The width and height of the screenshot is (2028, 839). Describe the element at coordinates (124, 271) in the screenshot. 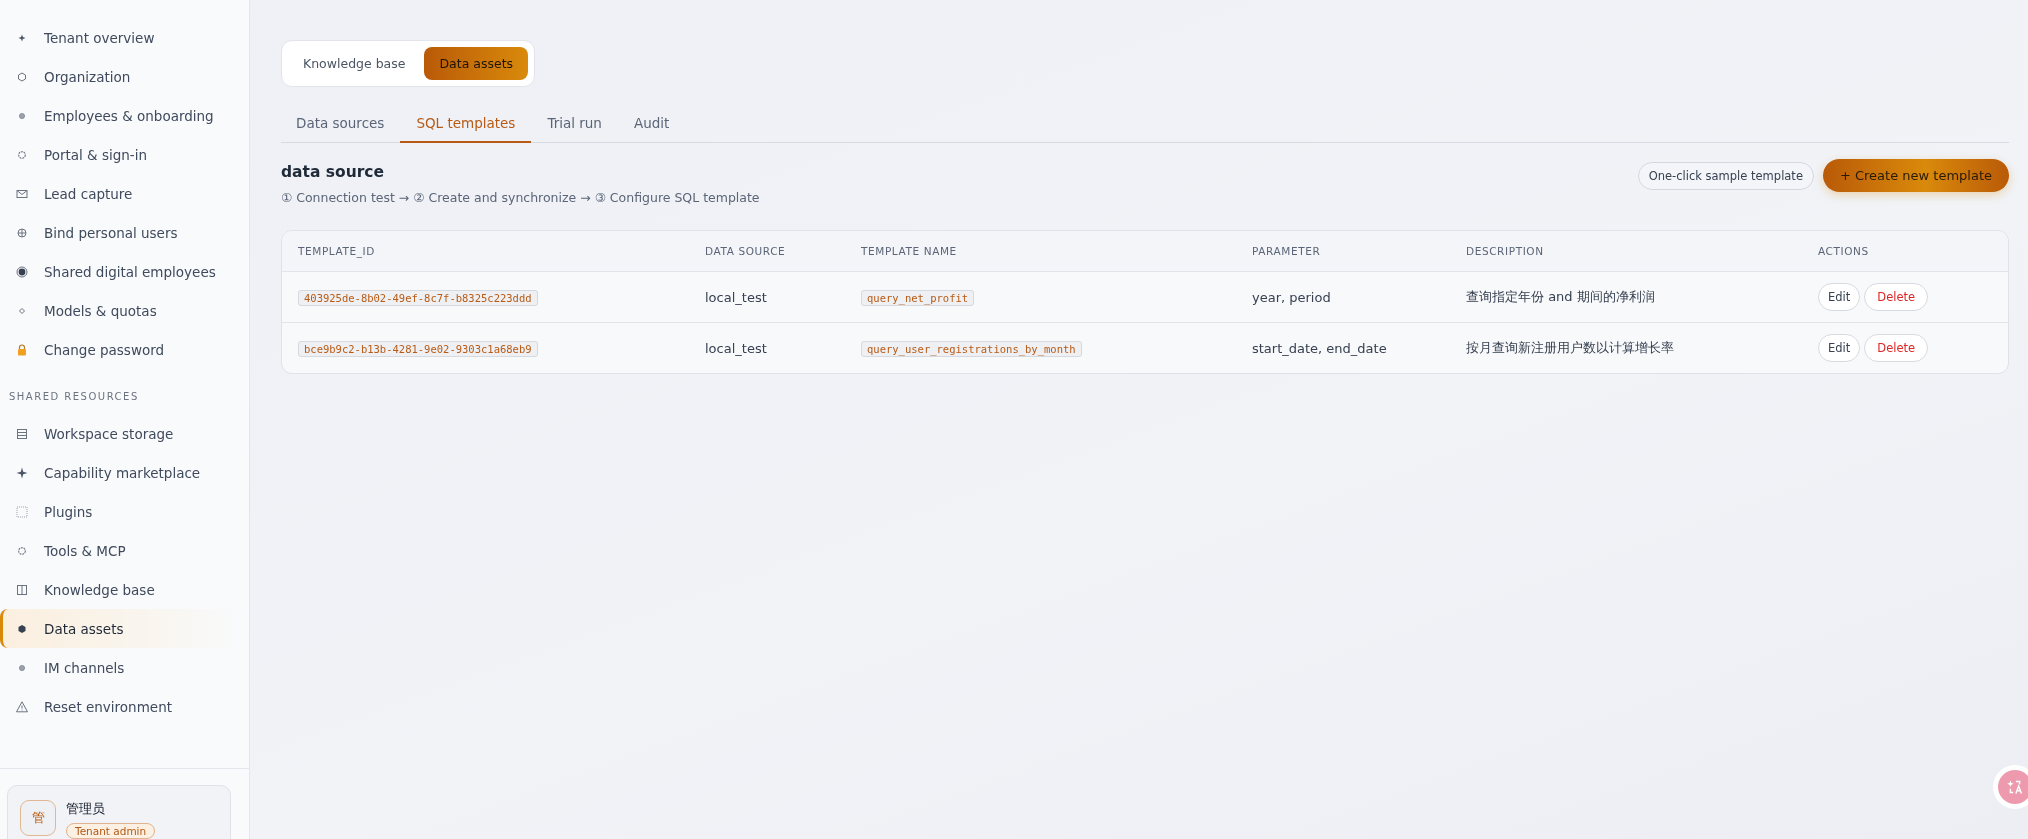

I see `sidebar-item: Shared digital employees` at that location.